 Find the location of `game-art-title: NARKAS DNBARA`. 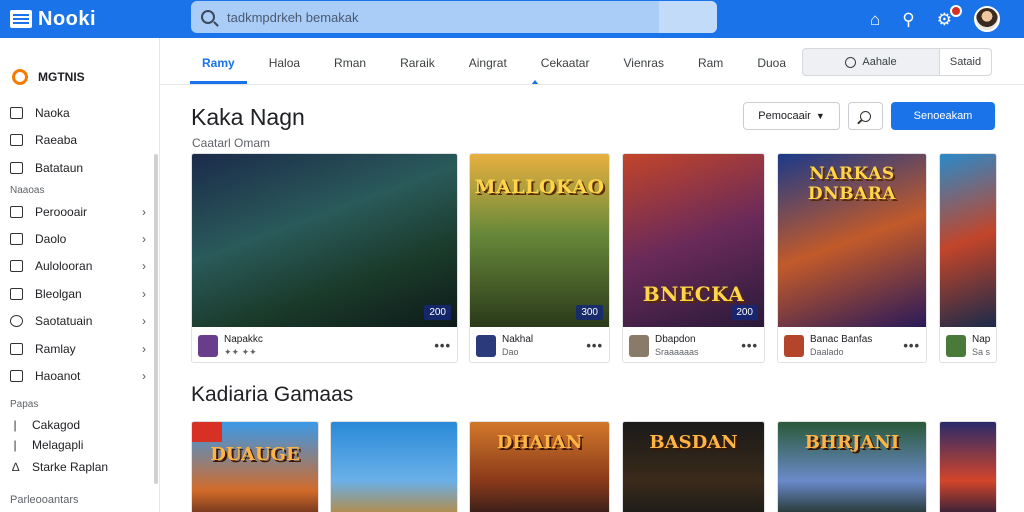

game-art-title: NARKAS DNBARA is located at coordinates (852, 184).